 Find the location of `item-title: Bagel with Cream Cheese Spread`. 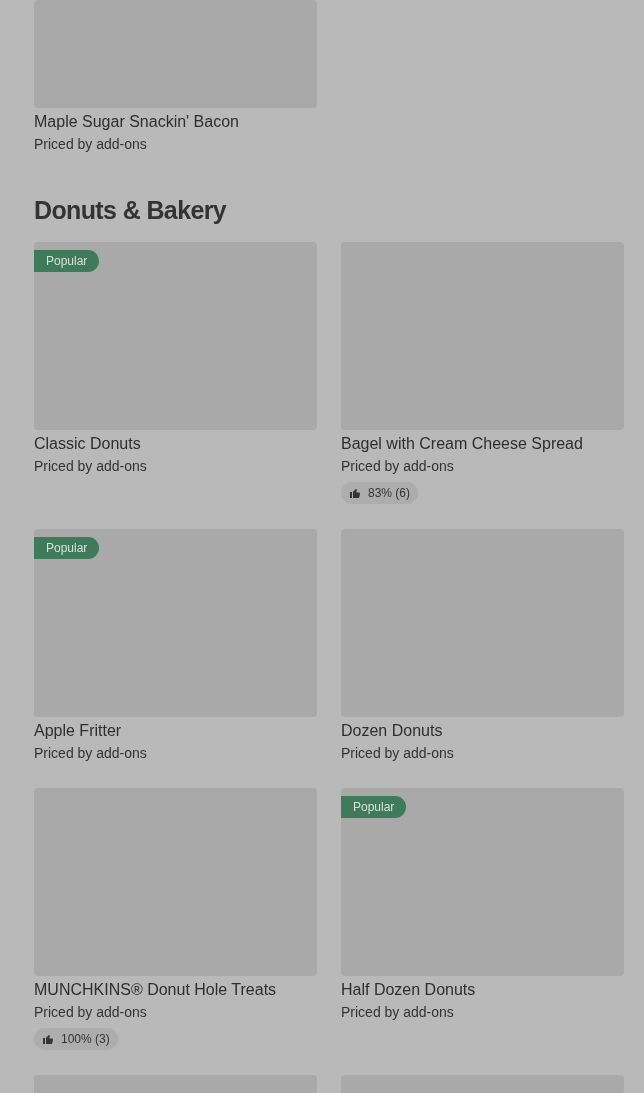

item-title: Bagel with Cream Cheese Spread is located at coordinates (482, 444).